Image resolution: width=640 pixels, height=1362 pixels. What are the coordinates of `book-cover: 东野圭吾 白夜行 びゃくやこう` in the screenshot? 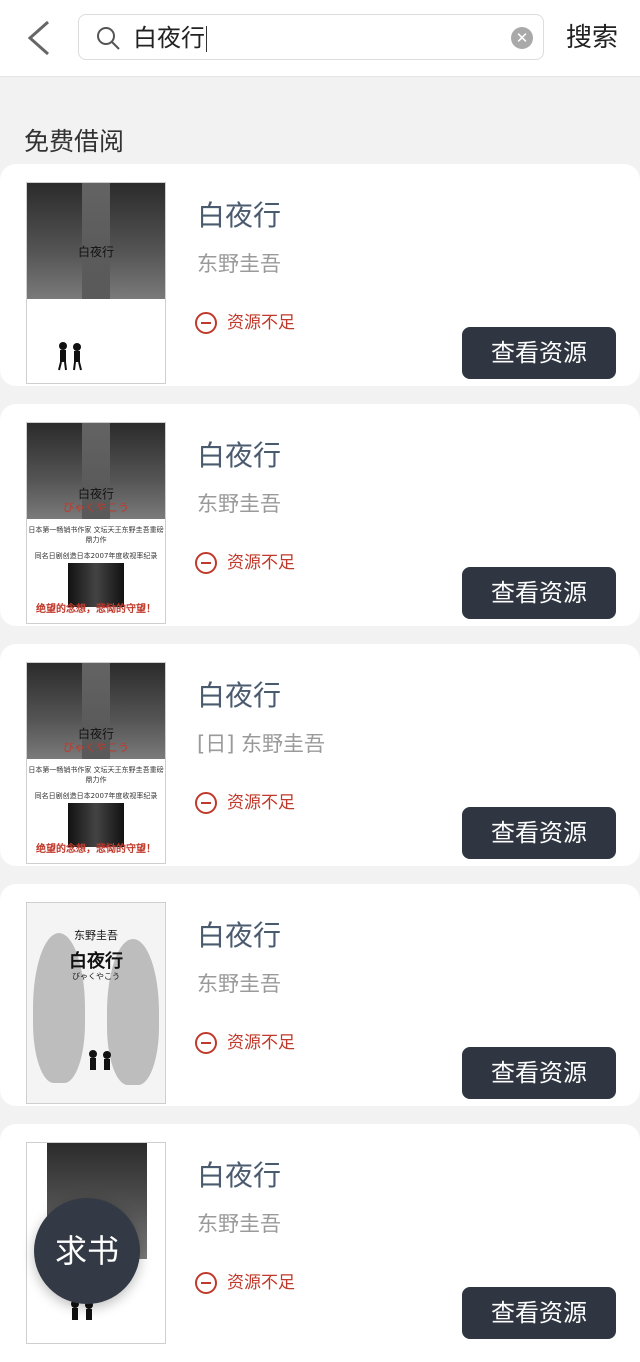 It's located at (96, 1003).